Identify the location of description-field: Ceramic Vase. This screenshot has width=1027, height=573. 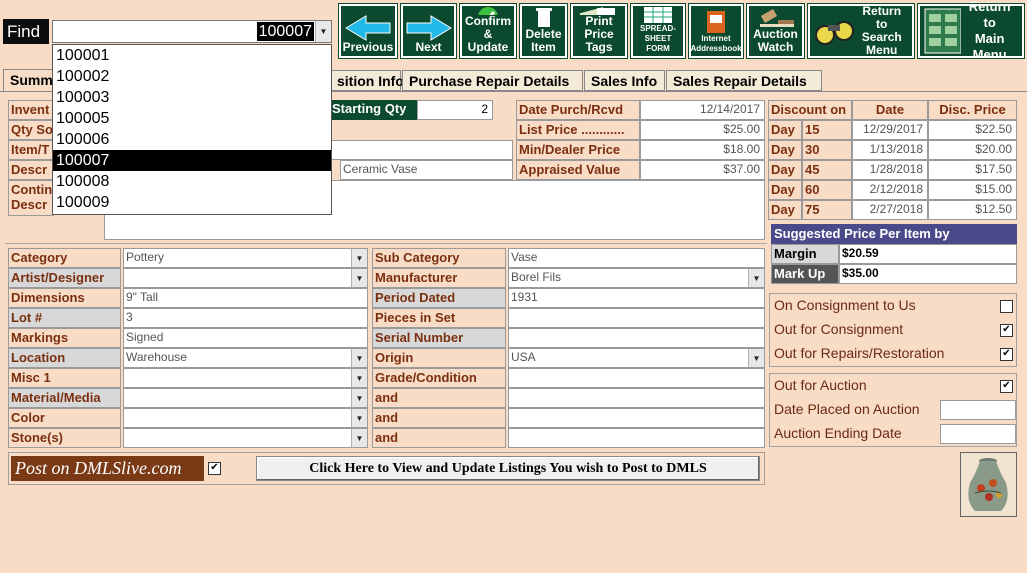
(426, 170).